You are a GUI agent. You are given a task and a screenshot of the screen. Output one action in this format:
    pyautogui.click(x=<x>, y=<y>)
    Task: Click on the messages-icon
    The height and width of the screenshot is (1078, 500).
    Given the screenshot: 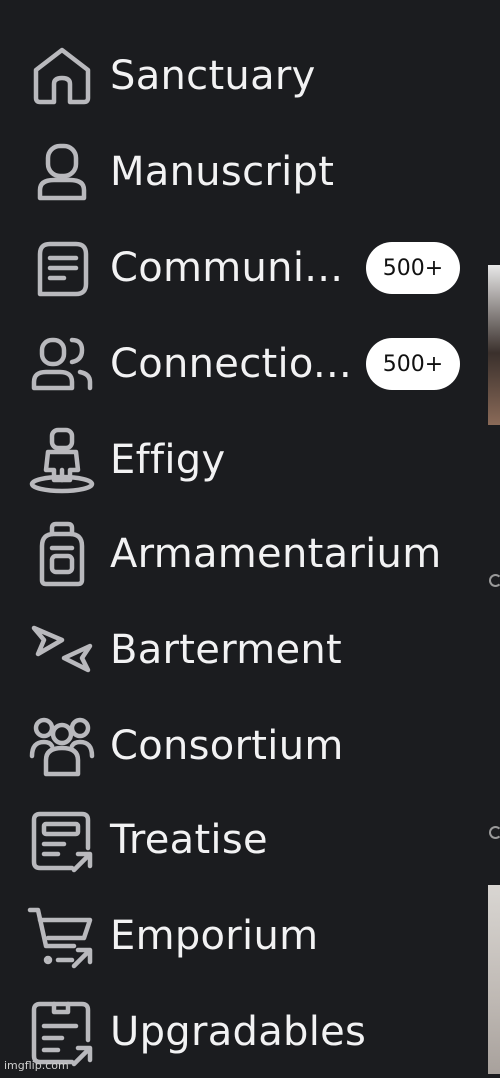 What is the action you would take?
    pyautogui.click(x=62, y=268)
    